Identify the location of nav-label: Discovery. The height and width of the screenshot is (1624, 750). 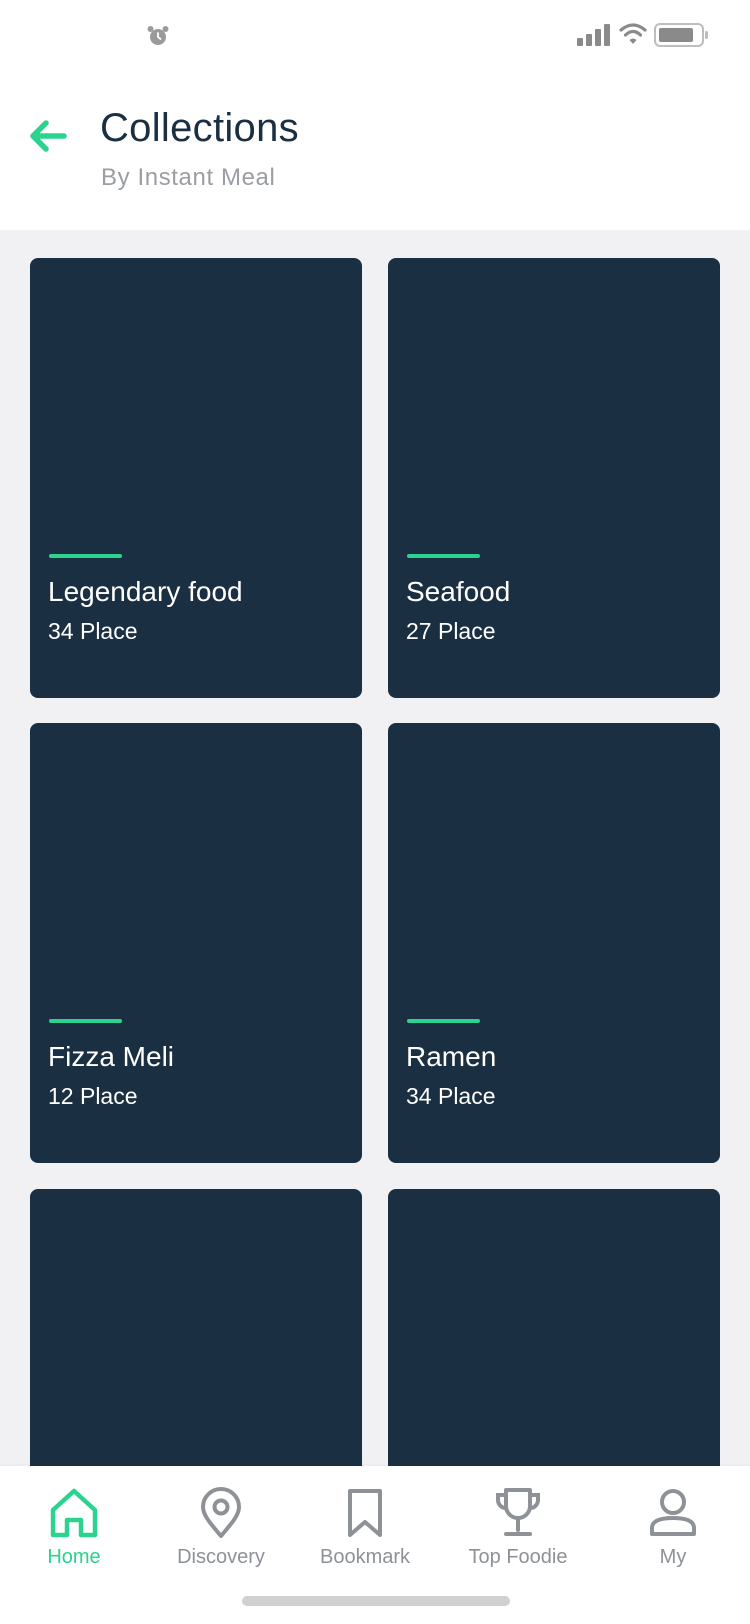
(221, 1557).